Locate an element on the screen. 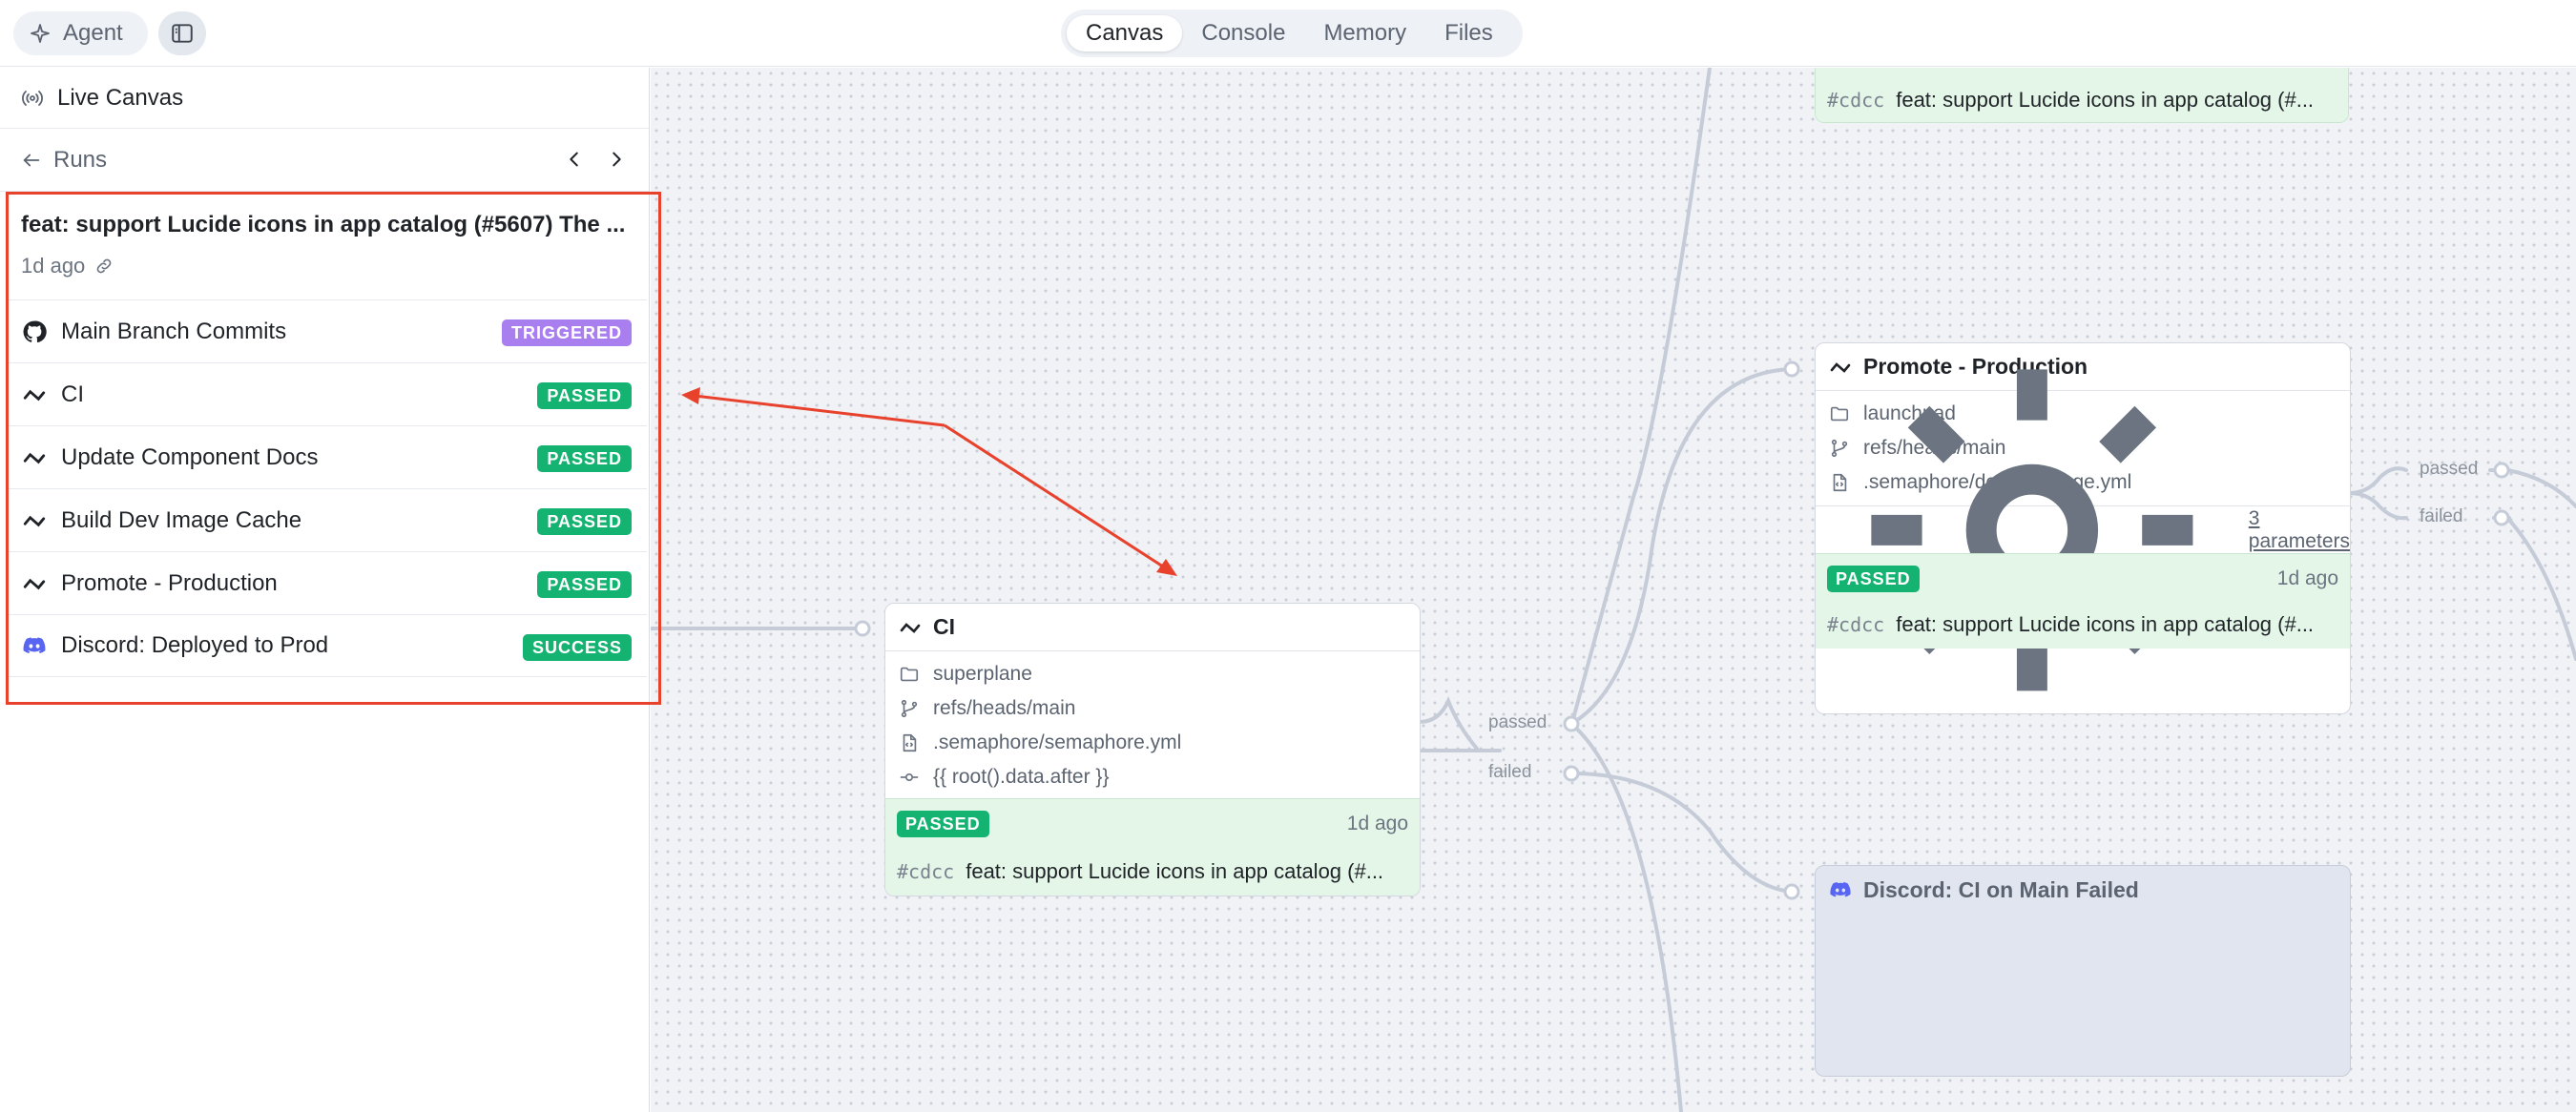 The image size is (2576, 1112). ci-file-row: .semaphore/semaphore.yml is located at coordinates (1152, 743).